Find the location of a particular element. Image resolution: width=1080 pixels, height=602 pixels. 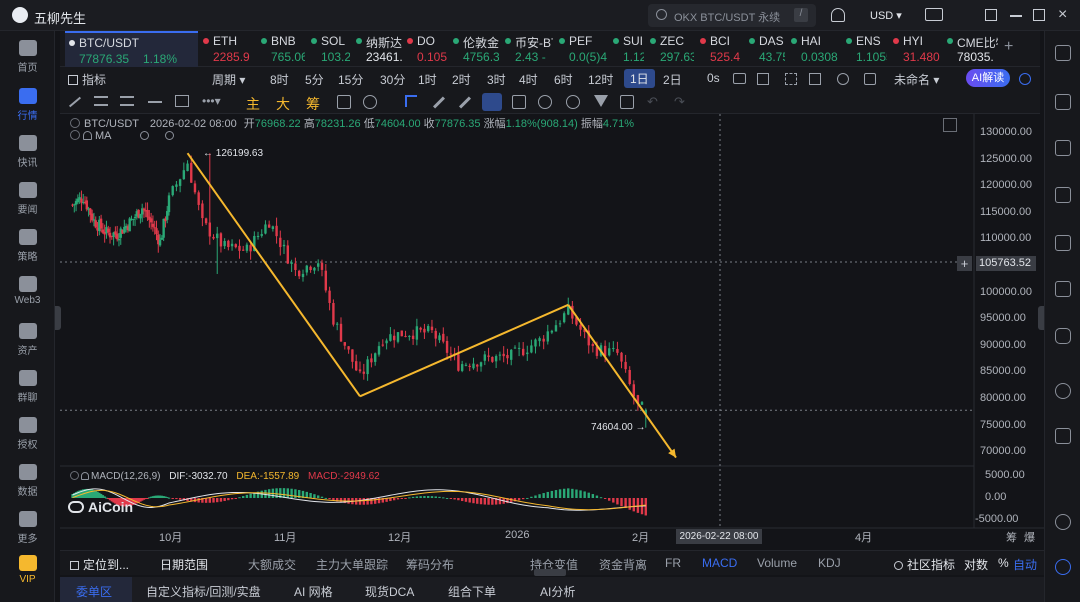

ticker-2: BNB 765.06 is located at coordinates (281, 49).